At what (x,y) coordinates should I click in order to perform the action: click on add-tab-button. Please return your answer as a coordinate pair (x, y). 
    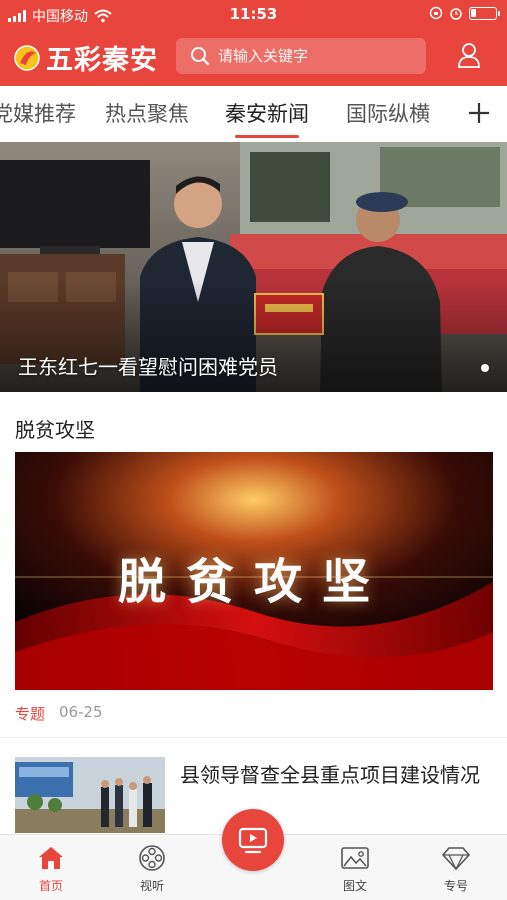
    Looking at the image, I should click on (479, 113).